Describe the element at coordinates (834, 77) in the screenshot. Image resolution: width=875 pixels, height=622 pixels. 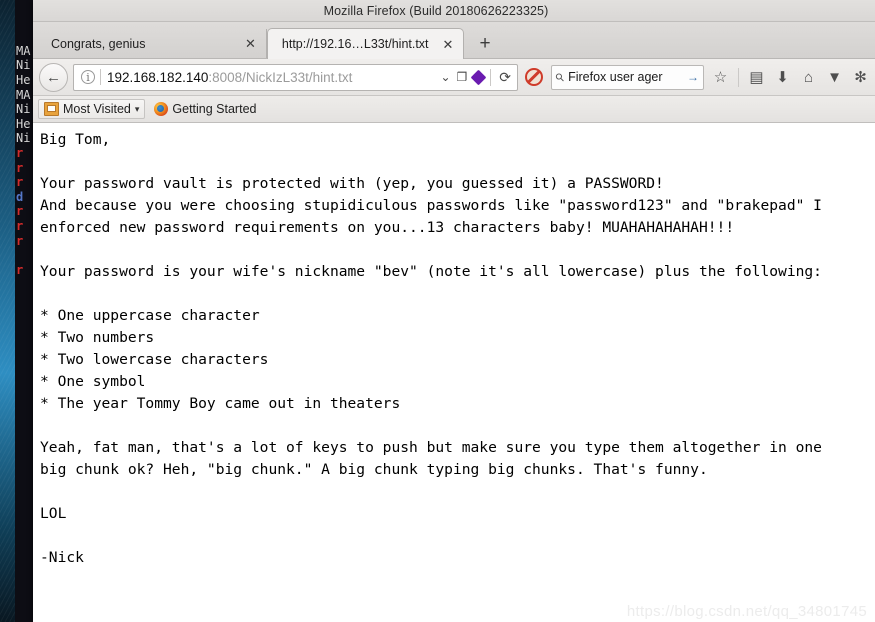
I see `shield-pocket-icon: ▼` at that location.